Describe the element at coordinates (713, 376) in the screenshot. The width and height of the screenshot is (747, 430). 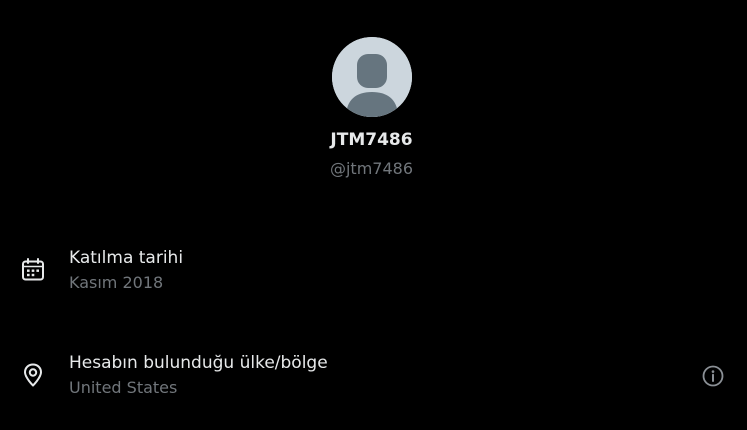
I see `info-icon` at that location.